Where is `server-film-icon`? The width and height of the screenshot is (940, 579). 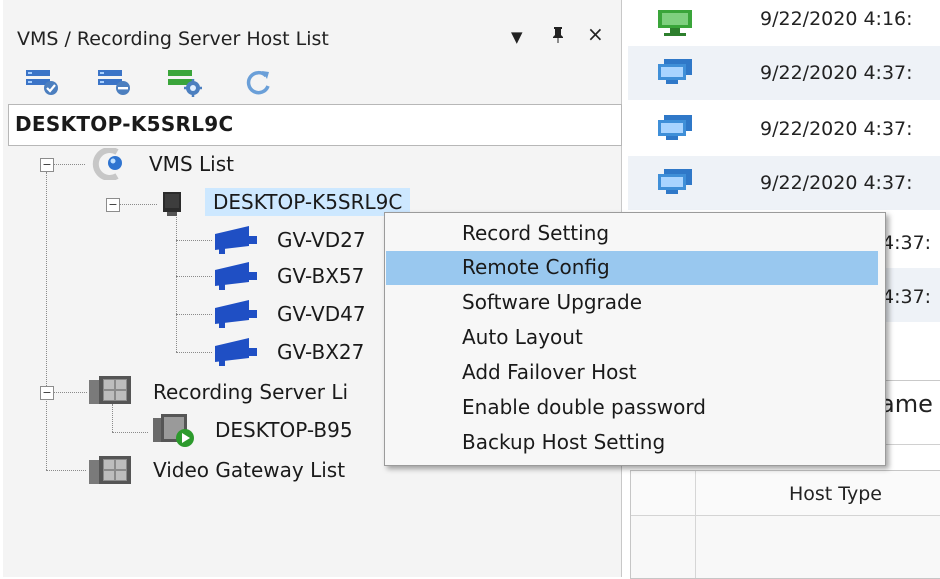
server-film-icon is located at coordinates (111, 393).